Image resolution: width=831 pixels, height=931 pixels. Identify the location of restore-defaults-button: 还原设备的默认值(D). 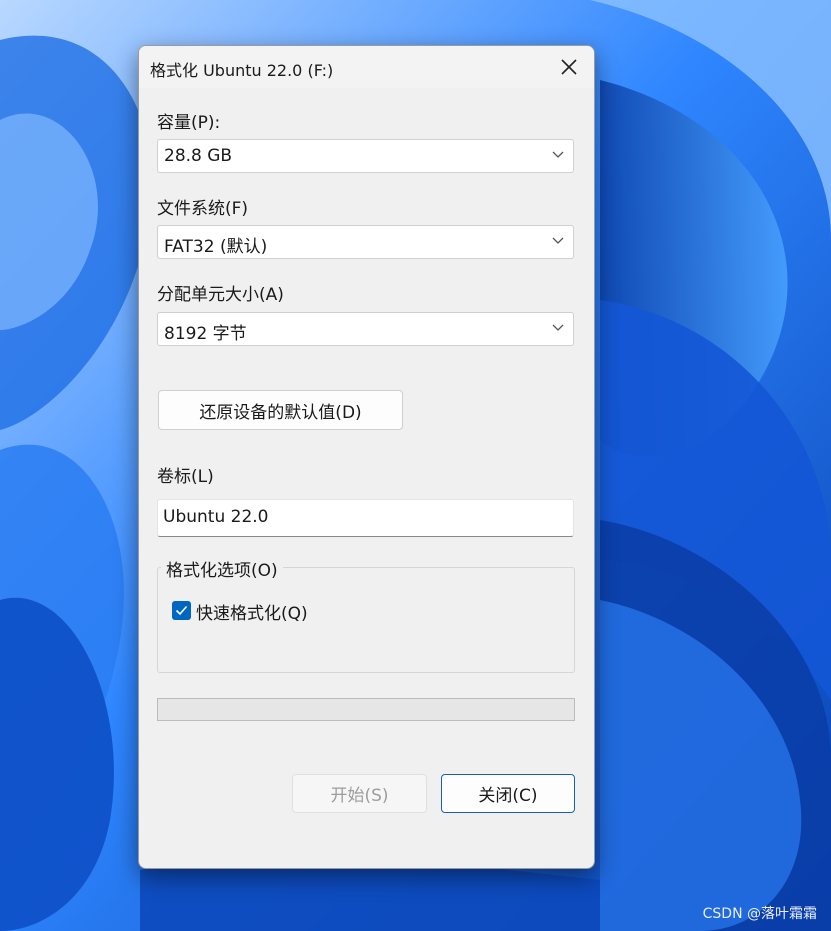
(280, 410).